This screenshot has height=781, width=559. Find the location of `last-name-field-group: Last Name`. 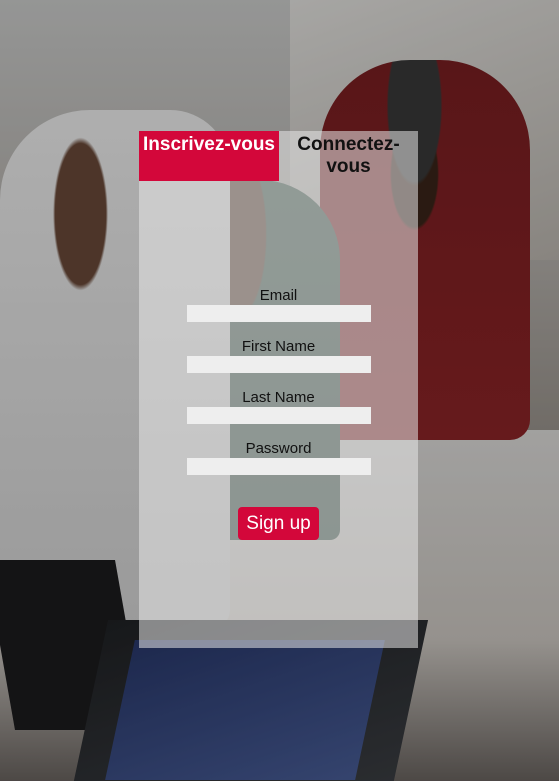

last-name-field-group: Last Name is located at coordinates (278, 413).